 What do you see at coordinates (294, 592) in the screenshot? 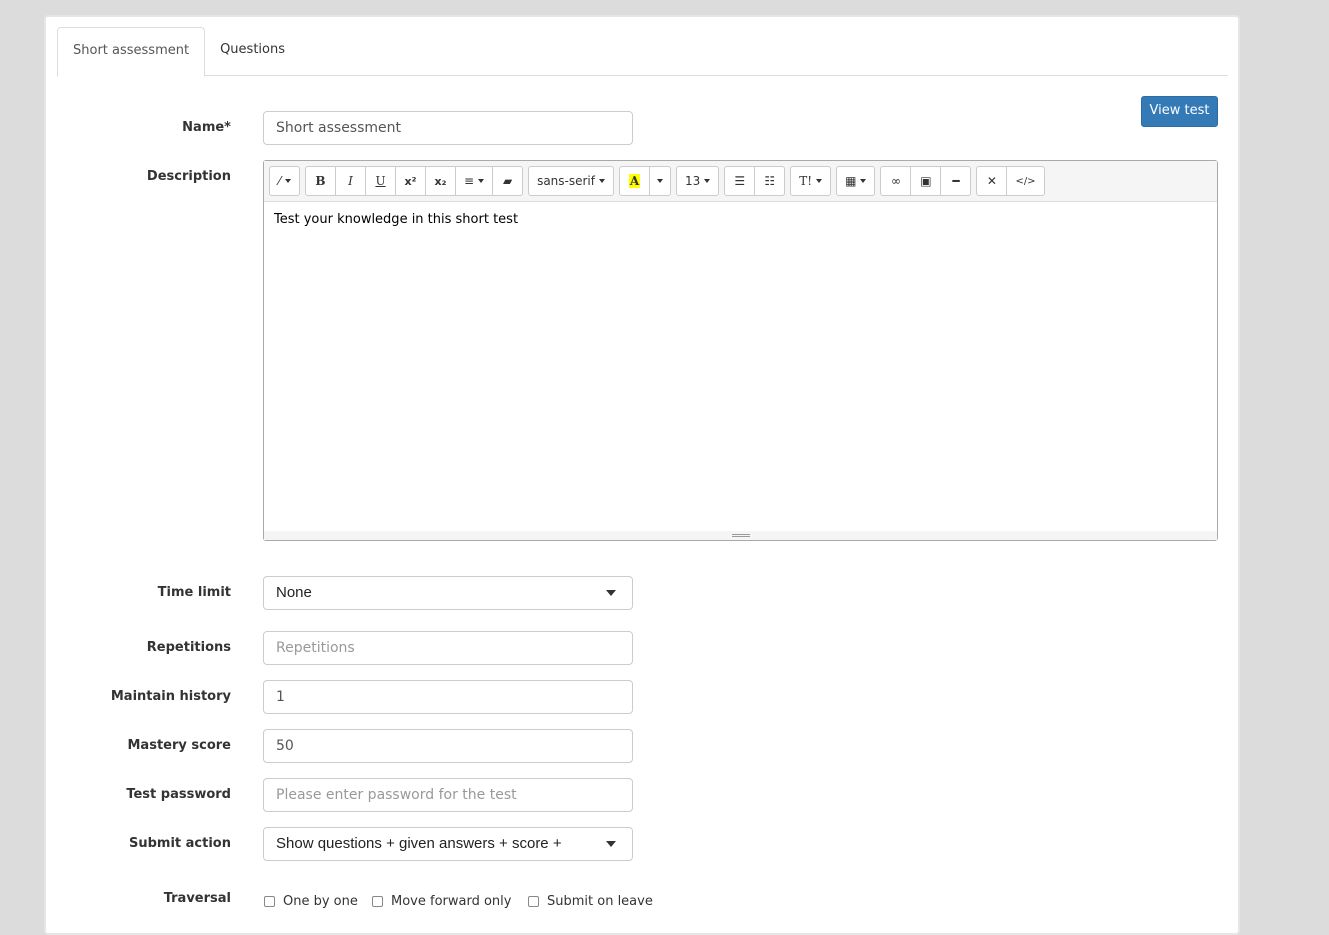
I see `time-limit-value: None` at bounding box center [294, 592].